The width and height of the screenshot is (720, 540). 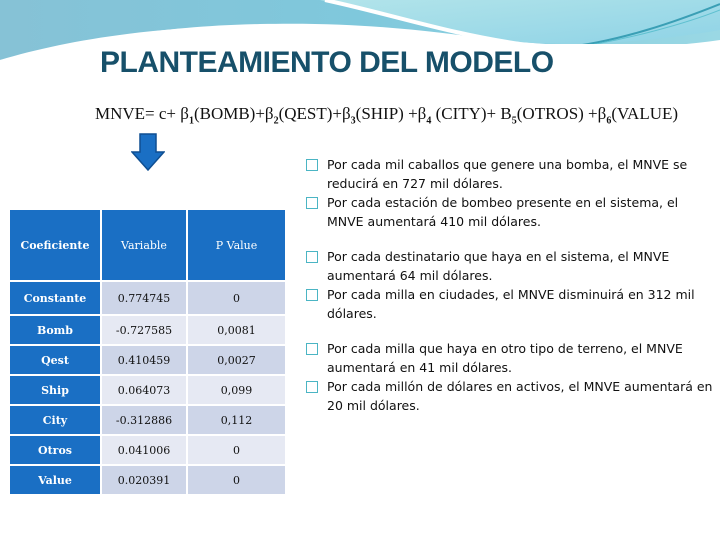 I want to click on formula-term: B5(OTROS) +, so click(x=549, y=115).